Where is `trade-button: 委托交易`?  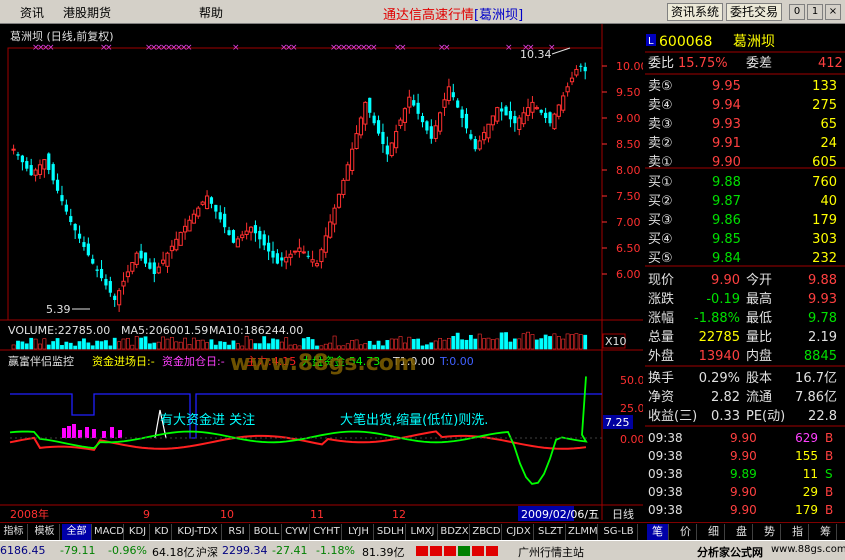
trade-button: 委托交易 is located at coordinates (754, 12).